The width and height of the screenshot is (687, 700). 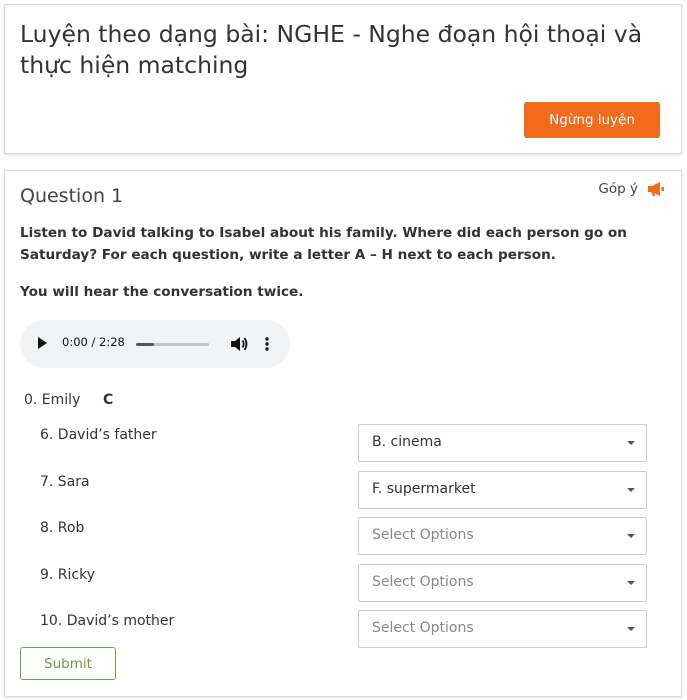 I want to click on example-label: 0. Emily, so click(x=52, y=400).